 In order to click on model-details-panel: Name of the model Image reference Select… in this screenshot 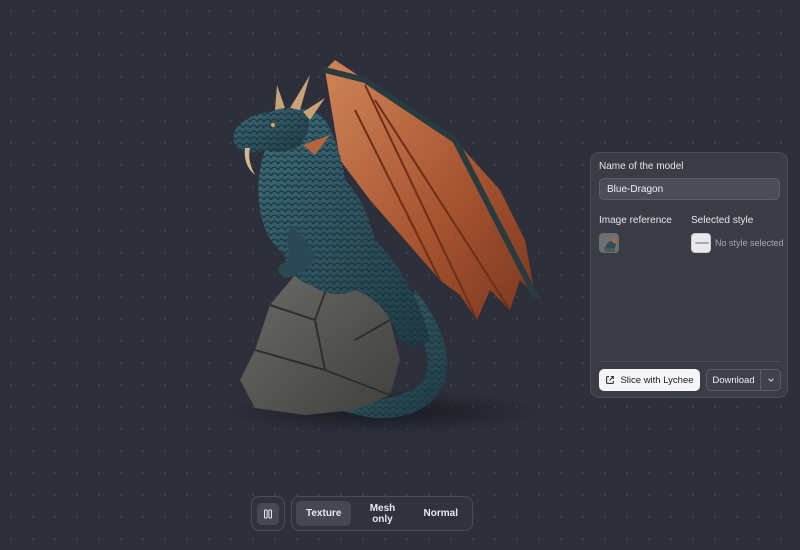, I will do `click(689, 275)`.